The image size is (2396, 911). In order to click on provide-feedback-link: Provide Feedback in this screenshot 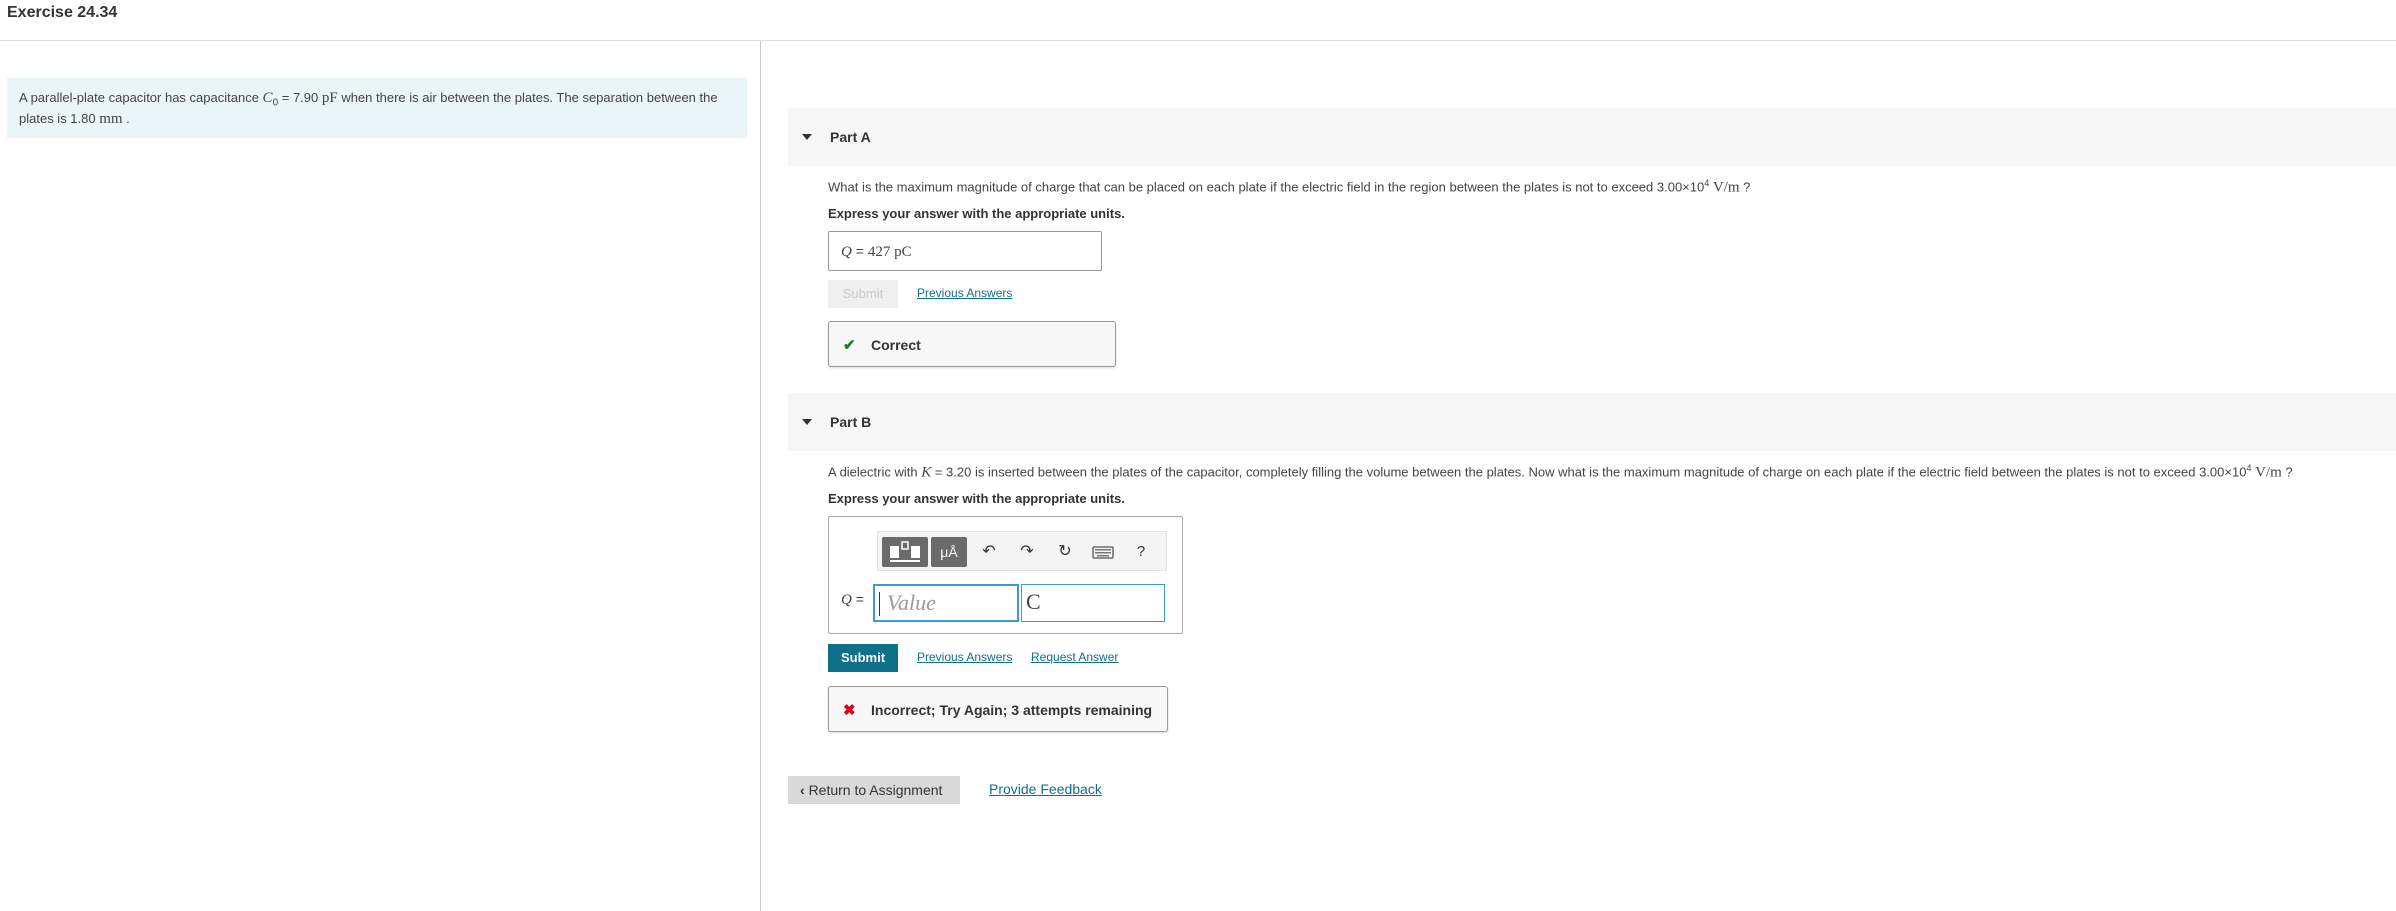, I will do `click(1045, 789)`.